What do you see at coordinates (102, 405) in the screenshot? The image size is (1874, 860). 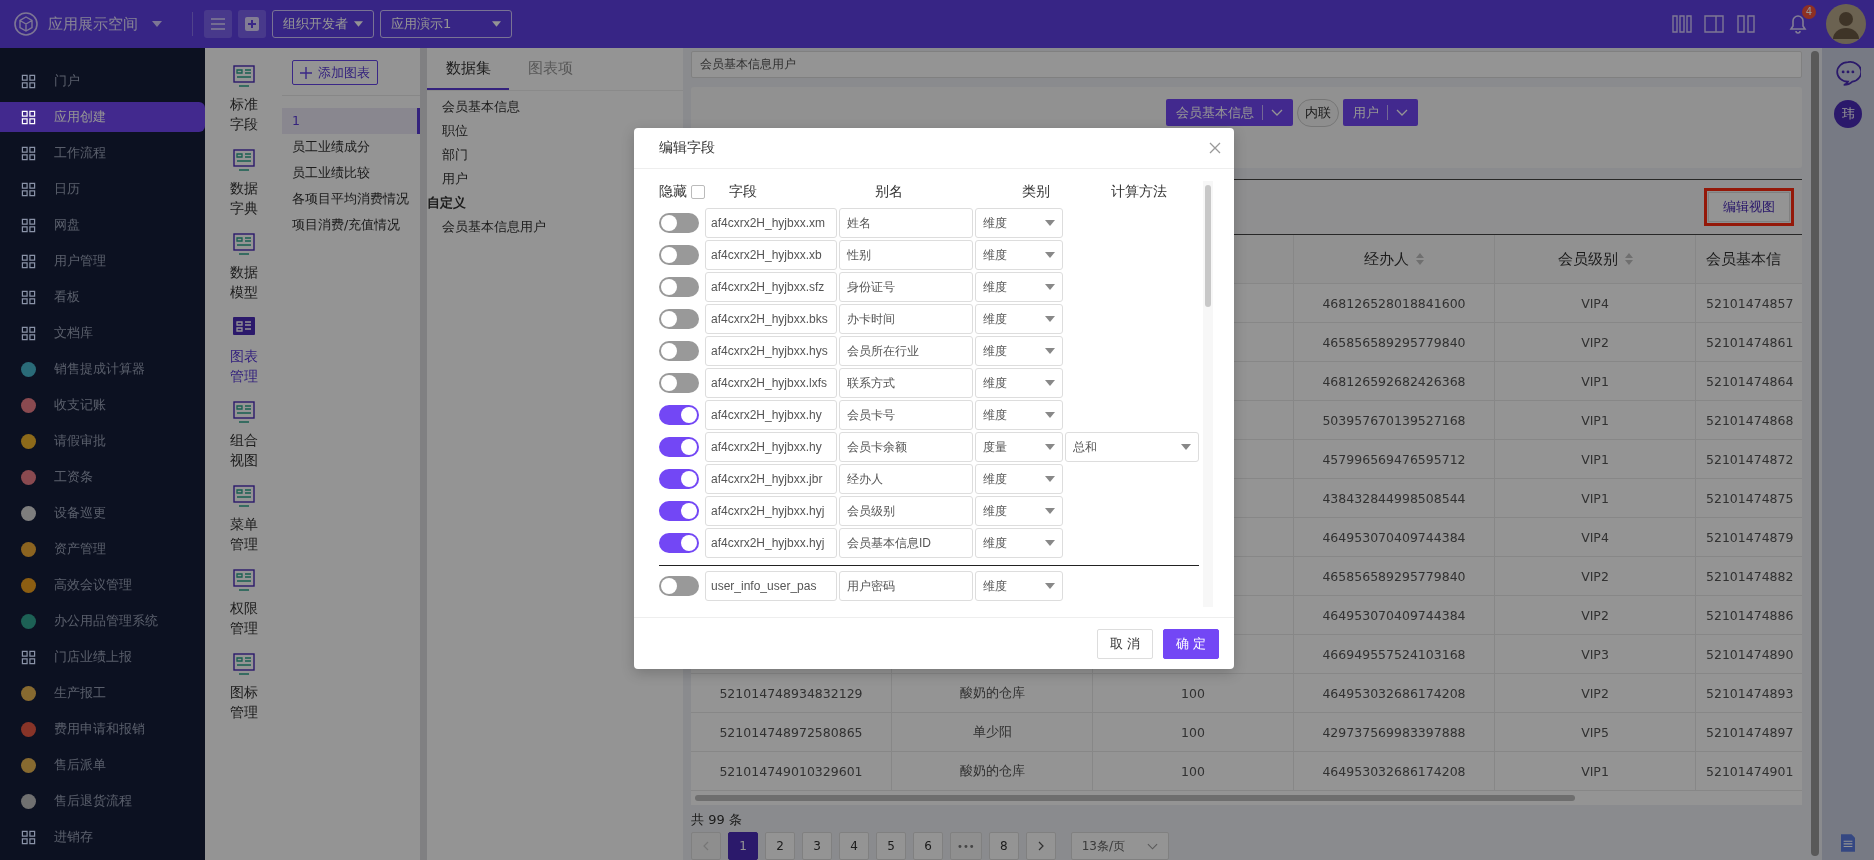 I see `nav-item: 收支记账` at bounding box center [102, 405].